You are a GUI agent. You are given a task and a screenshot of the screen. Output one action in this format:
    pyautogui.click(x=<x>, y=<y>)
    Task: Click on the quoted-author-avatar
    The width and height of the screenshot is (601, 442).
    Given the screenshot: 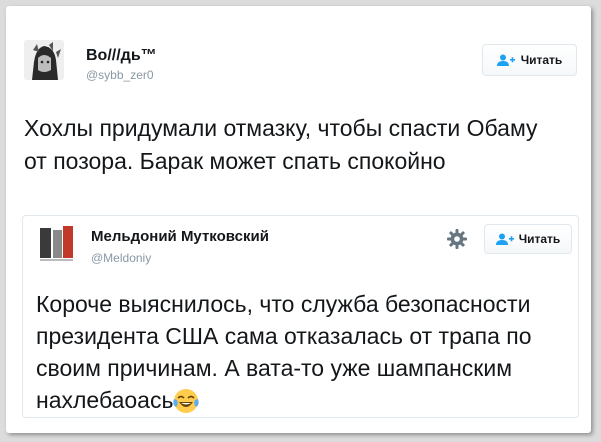 What is the action you would take?
    pyautogui.click(x=56, y=244)
    